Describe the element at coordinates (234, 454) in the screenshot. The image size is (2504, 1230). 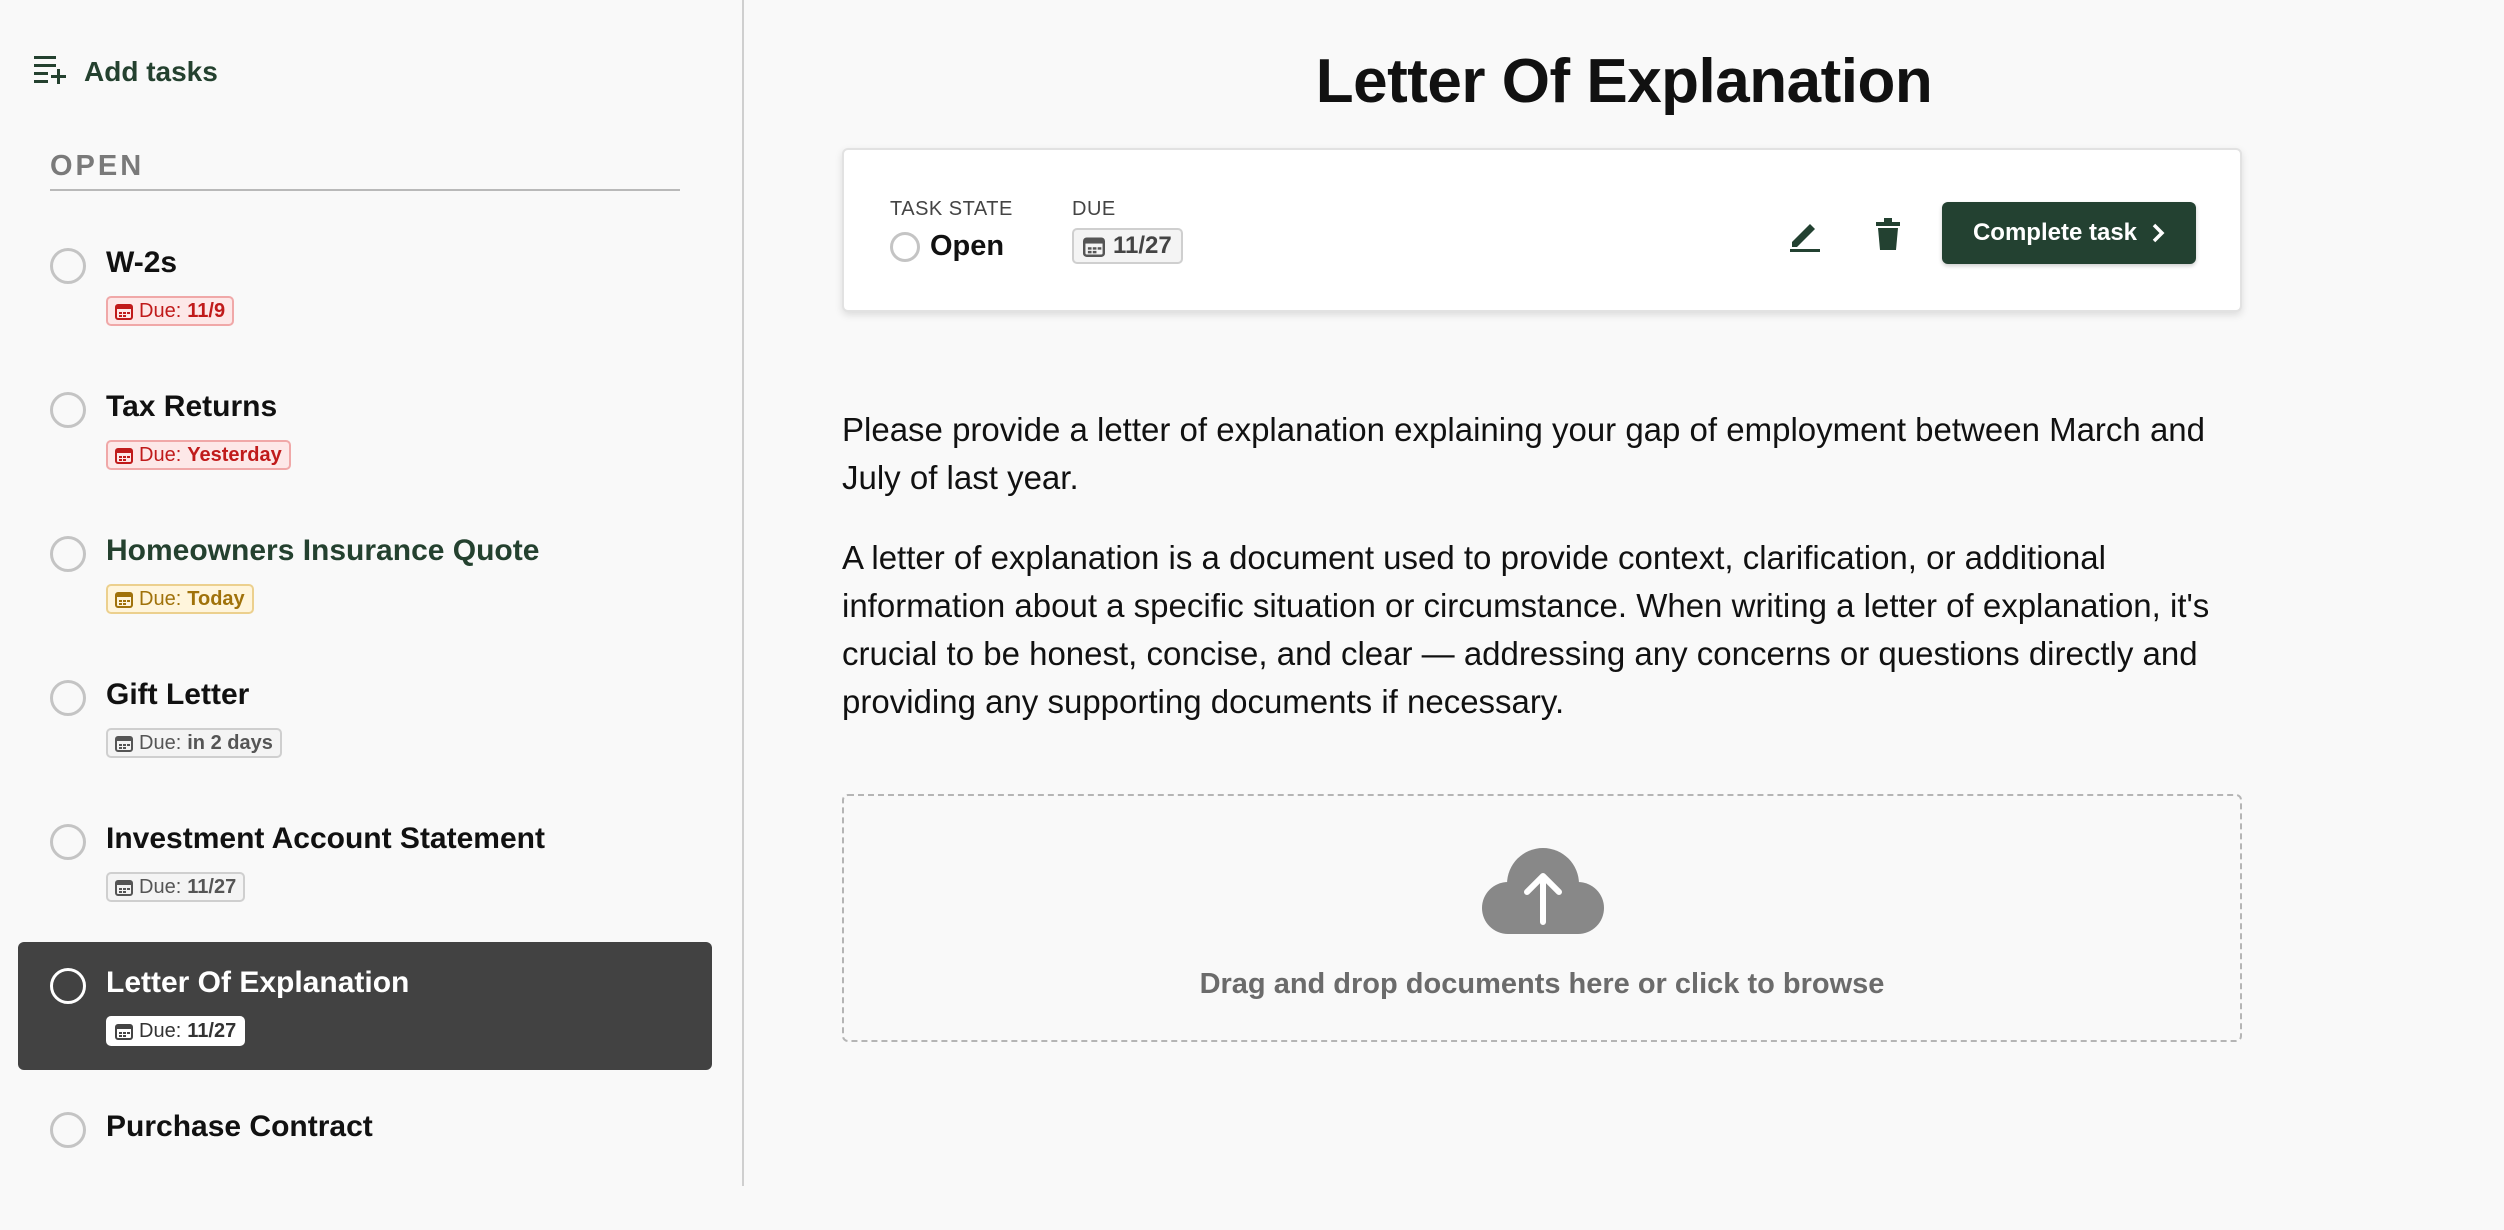
I see `due-value: Yesterday` at that location.